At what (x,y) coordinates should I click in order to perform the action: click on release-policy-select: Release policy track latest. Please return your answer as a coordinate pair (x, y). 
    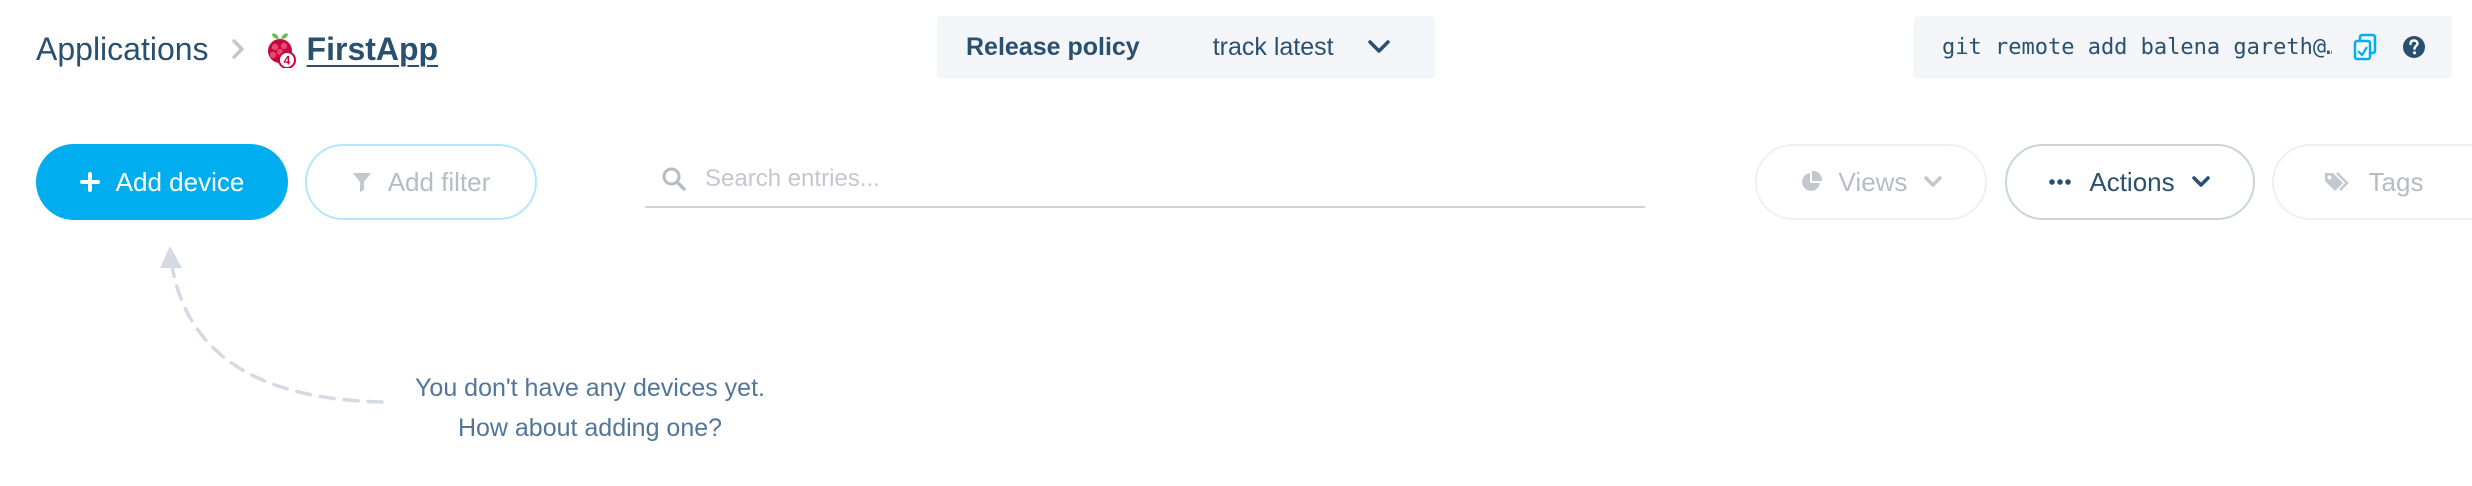
    Looking at the image, I should click on (1186, 47).